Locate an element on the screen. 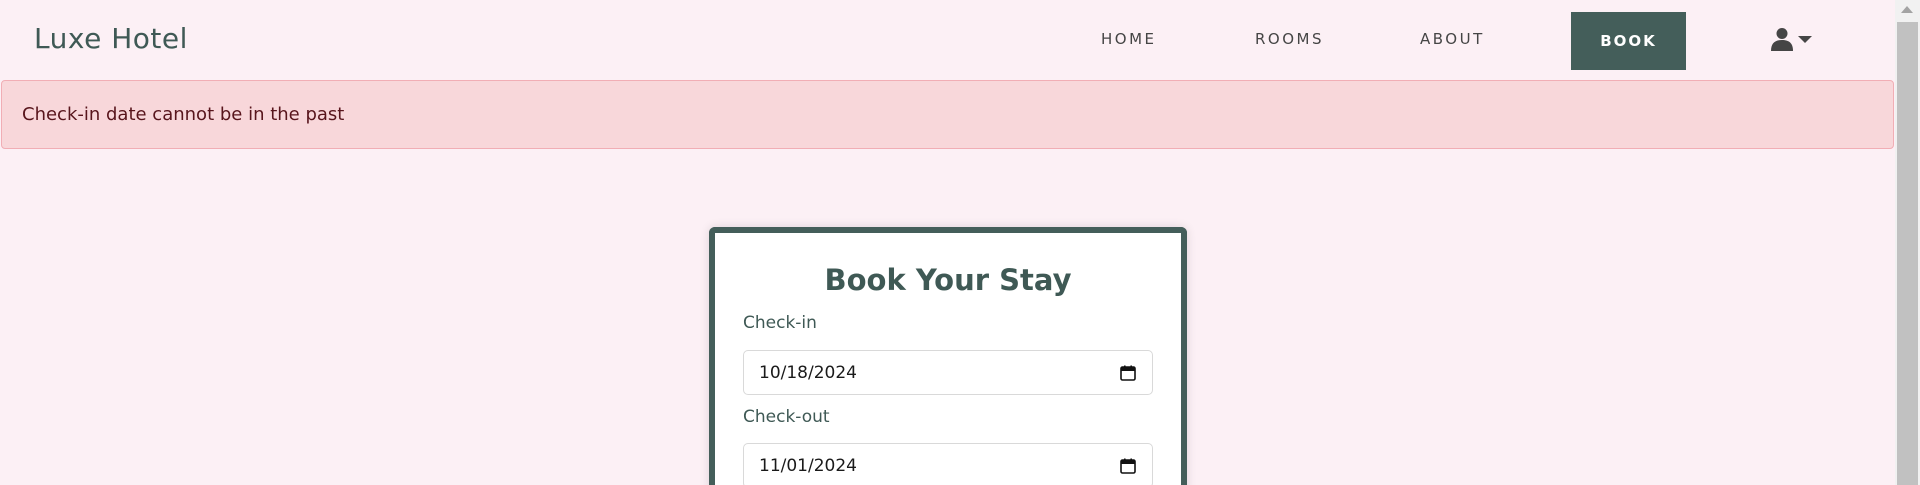 This screenshot has height=485, width=1920. brand-logo: Luxe Hotel is located at coordinates (111, 38).